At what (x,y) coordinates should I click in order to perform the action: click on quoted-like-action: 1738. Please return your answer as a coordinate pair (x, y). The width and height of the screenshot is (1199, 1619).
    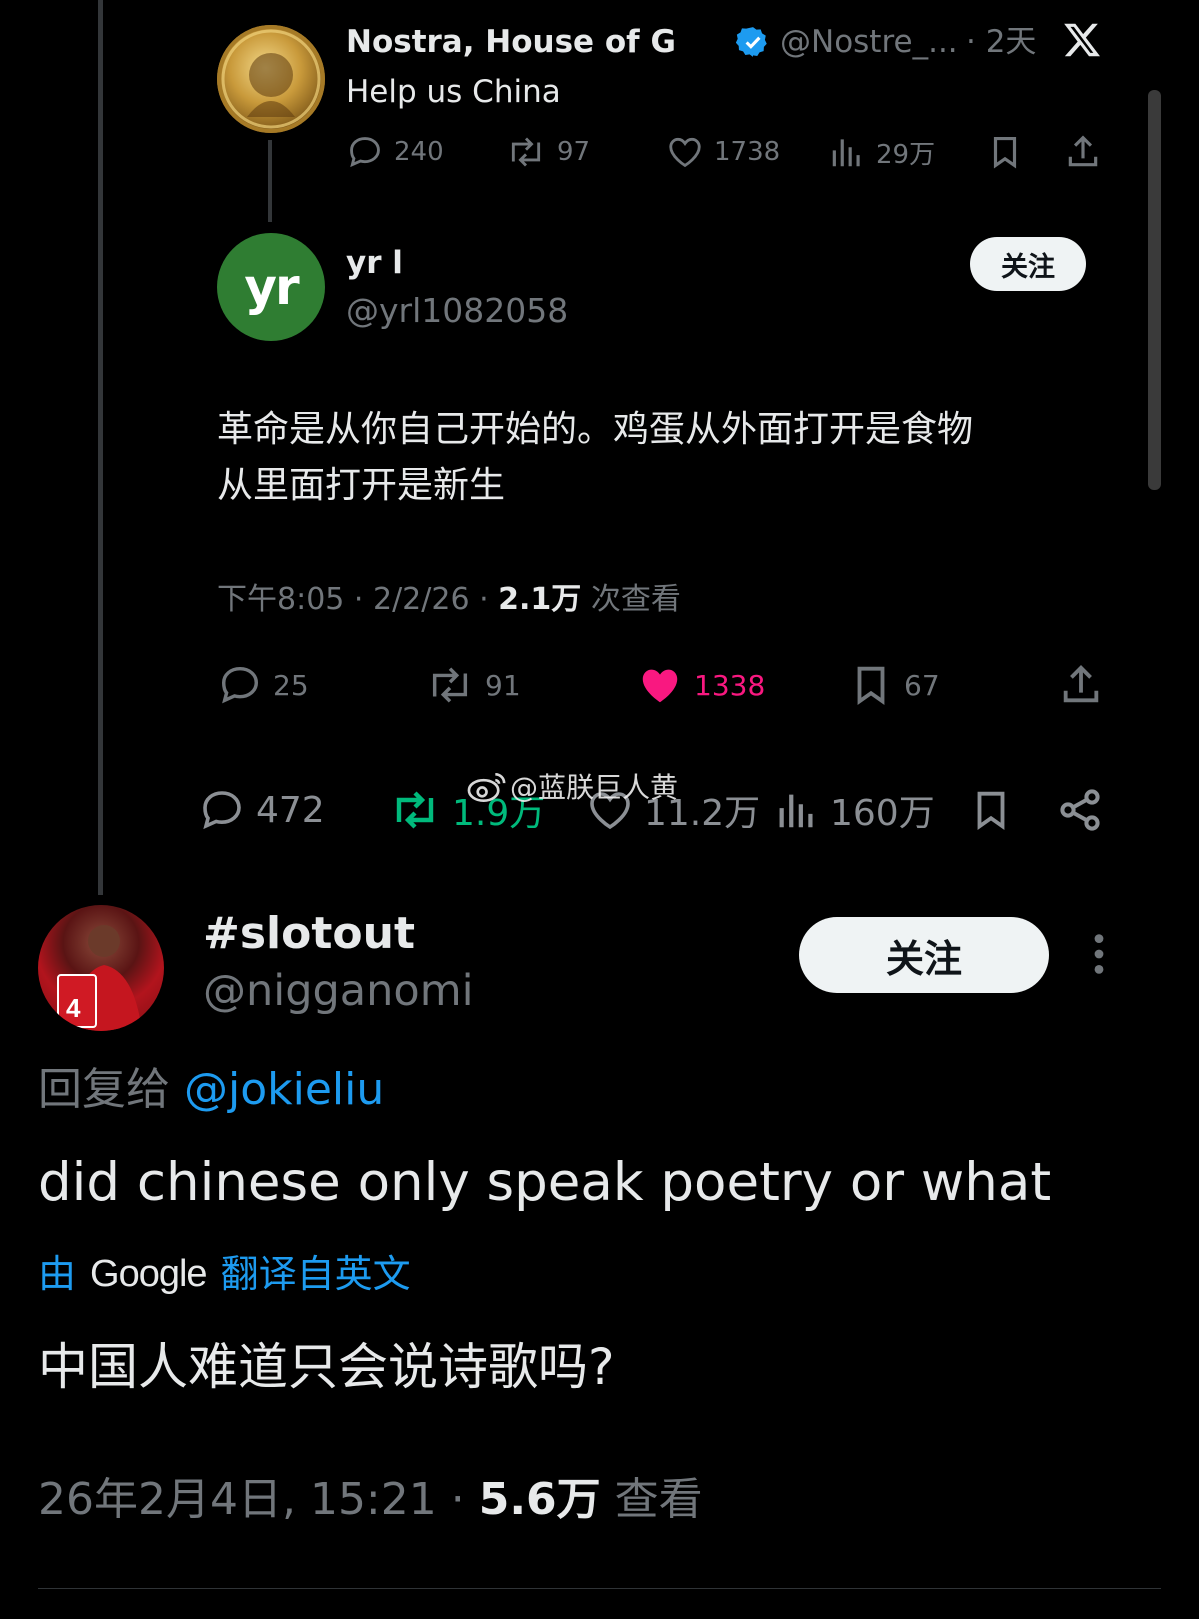
    Looking at the image, I should click on (723, 152).